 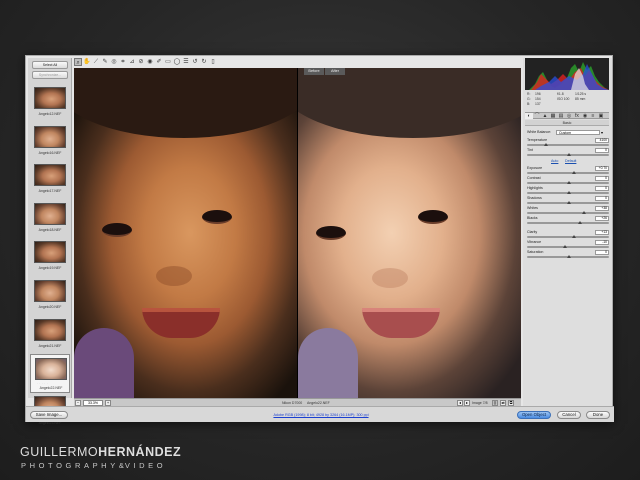 I want to click on crop-icon: ⌗, so click(x=123, y=62).